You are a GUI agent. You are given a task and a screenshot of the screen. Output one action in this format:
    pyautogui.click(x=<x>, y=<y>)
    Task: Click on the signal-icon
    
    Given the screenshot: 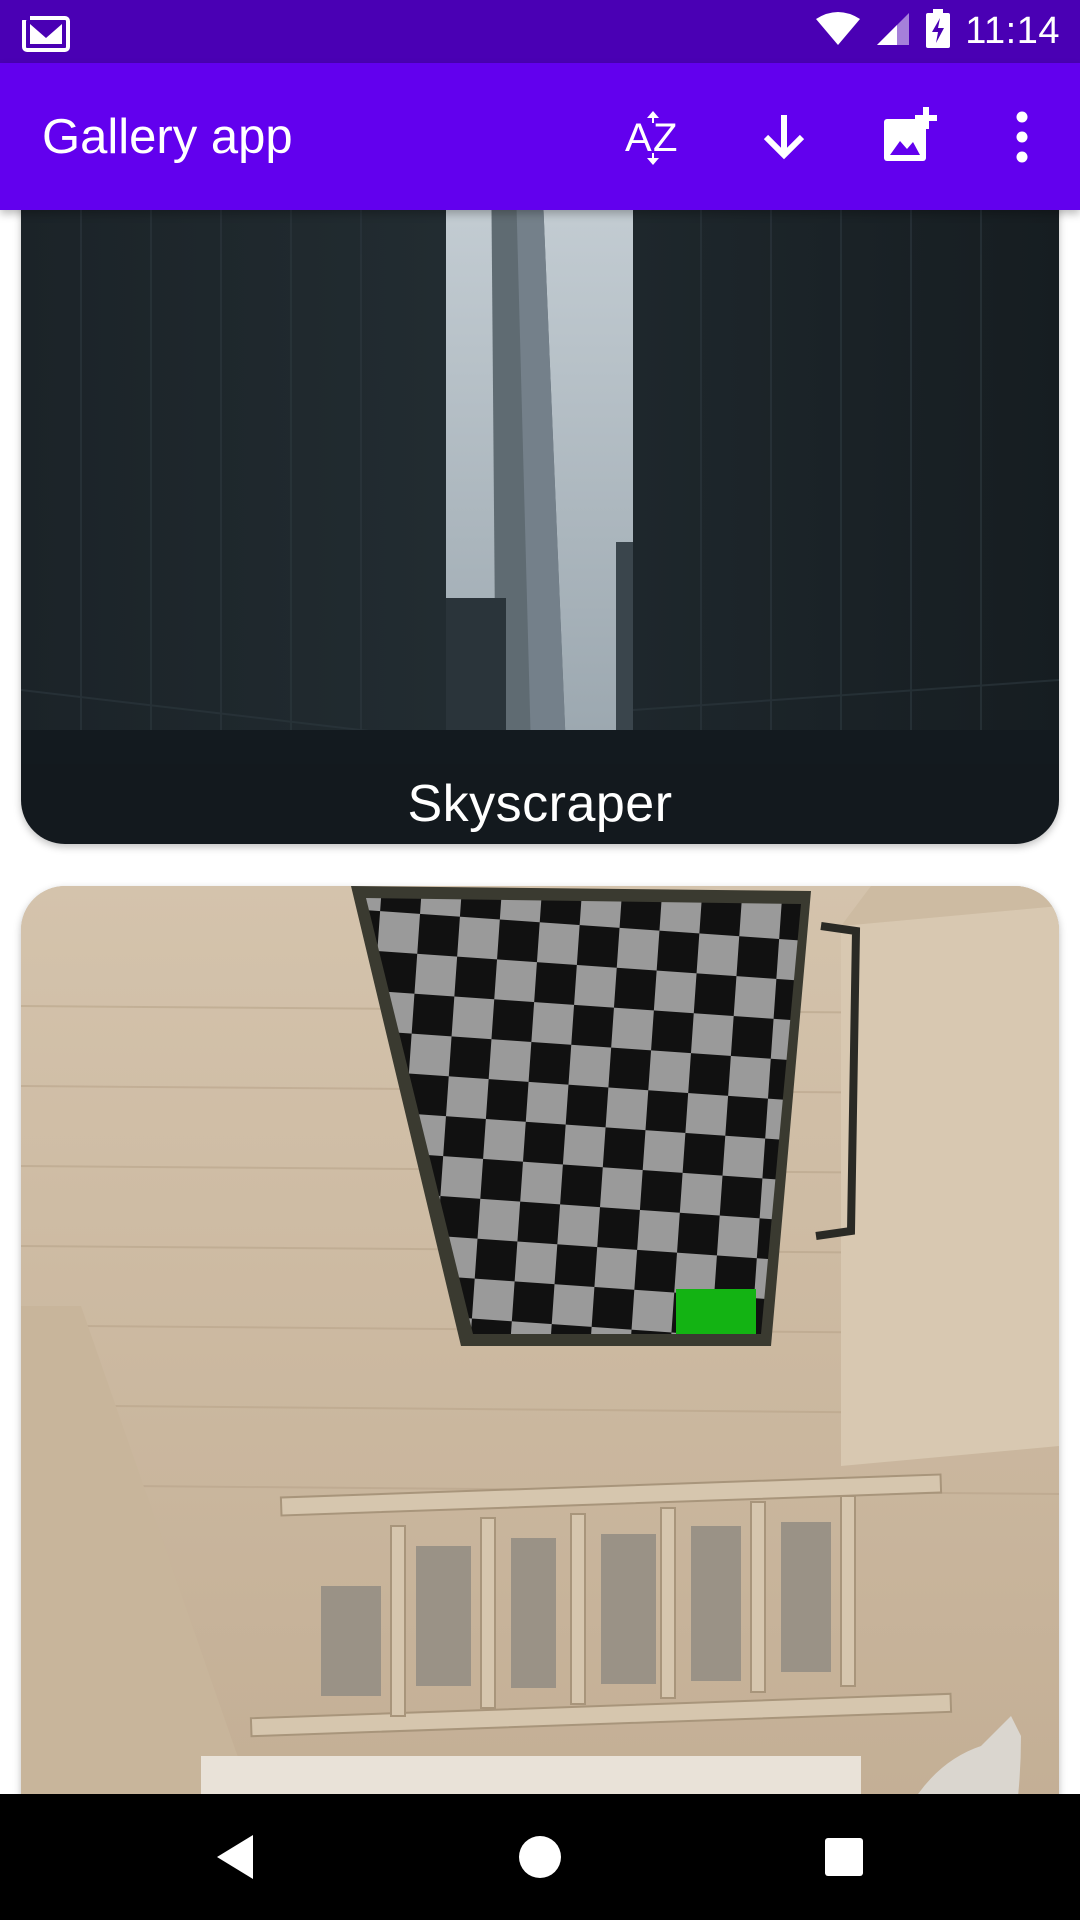 What is the action you would take?
    pyautogui.click(x=893, y=31)
    